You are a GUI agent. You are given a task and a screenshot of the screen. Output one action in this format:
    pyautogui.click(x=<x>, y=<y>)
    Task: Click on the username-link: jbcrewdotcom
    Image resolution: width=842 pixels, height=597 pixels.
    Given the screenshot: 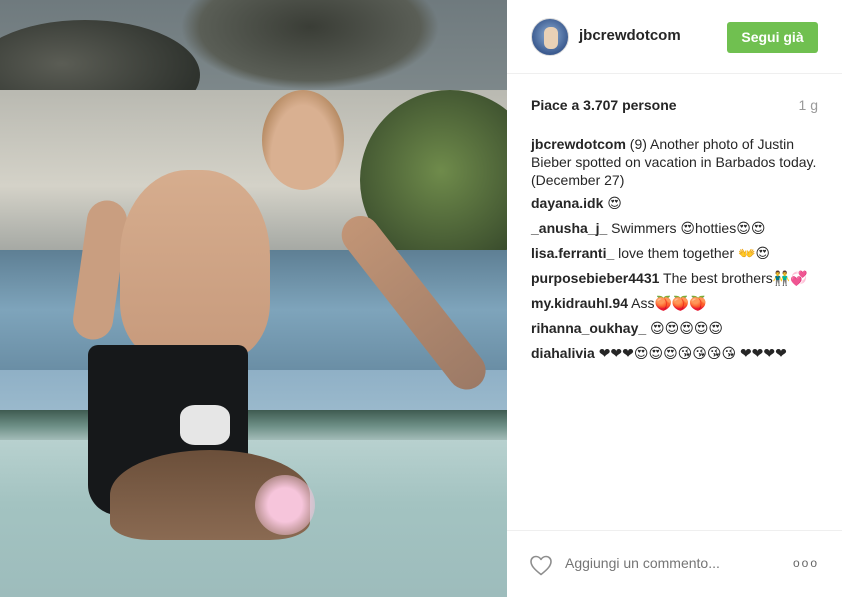 What is the action you would take?
    pyautogui.click(x=630, y=35)
    